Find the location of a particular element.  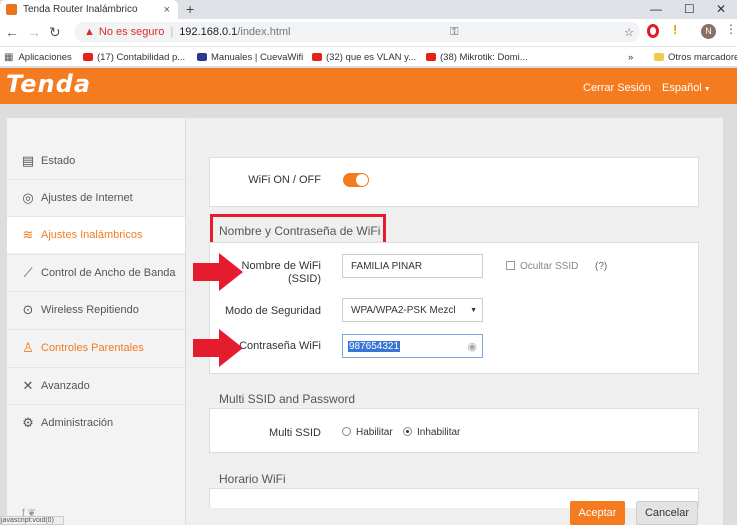

bookmark-label: Aplicaciones is located at coordinates (45, 57).